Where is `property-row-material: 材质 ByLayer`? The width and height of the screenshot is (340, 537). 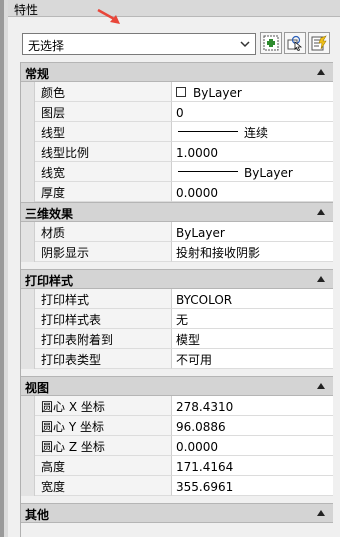
property-row-material: 材质 ByLayer is located at coordinates (177, 232).